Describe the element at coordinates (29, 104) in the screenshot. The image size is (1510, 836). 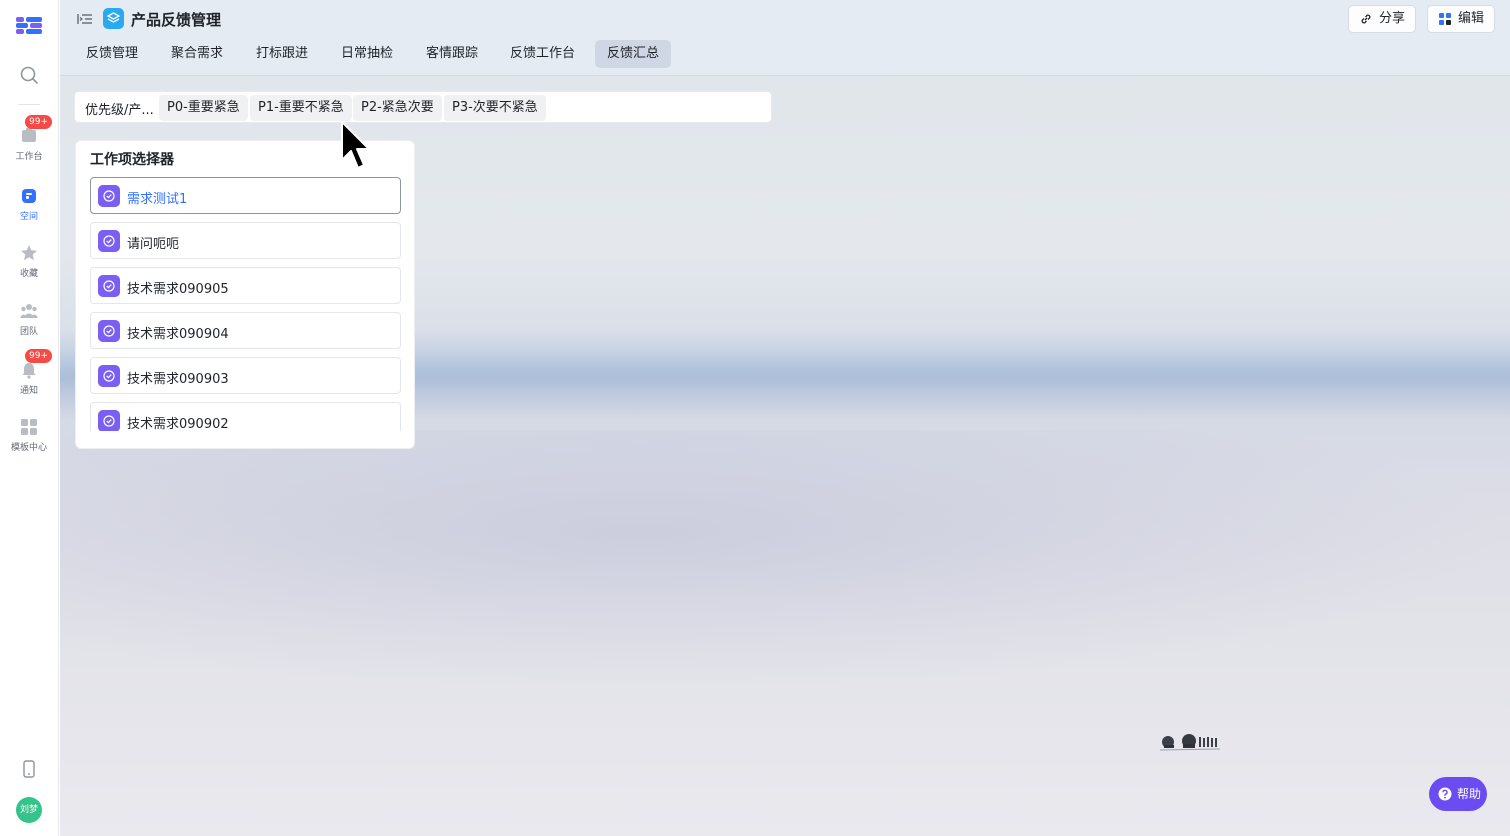
I see `rail-divider` at that location.